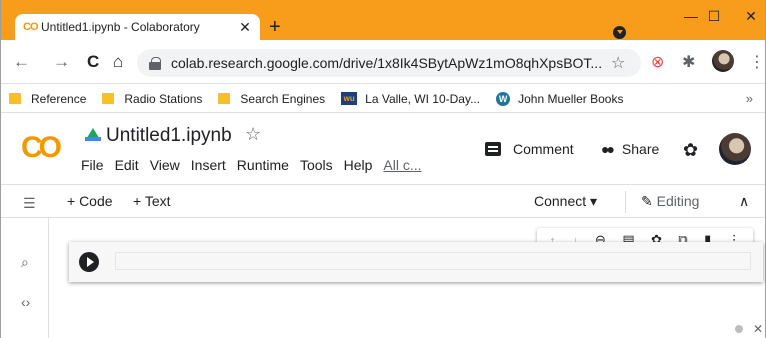 Image resolution: width=766 pixels, height=338 pixels. I want to click on table-of-contents-icon: ☰, so click(29, 203).